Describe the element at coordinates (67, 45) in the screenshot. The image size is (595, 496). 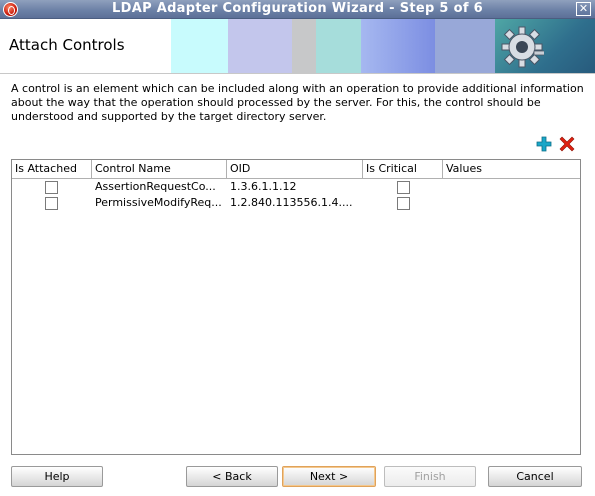
I see `page-title: Attach Controls` at that location.